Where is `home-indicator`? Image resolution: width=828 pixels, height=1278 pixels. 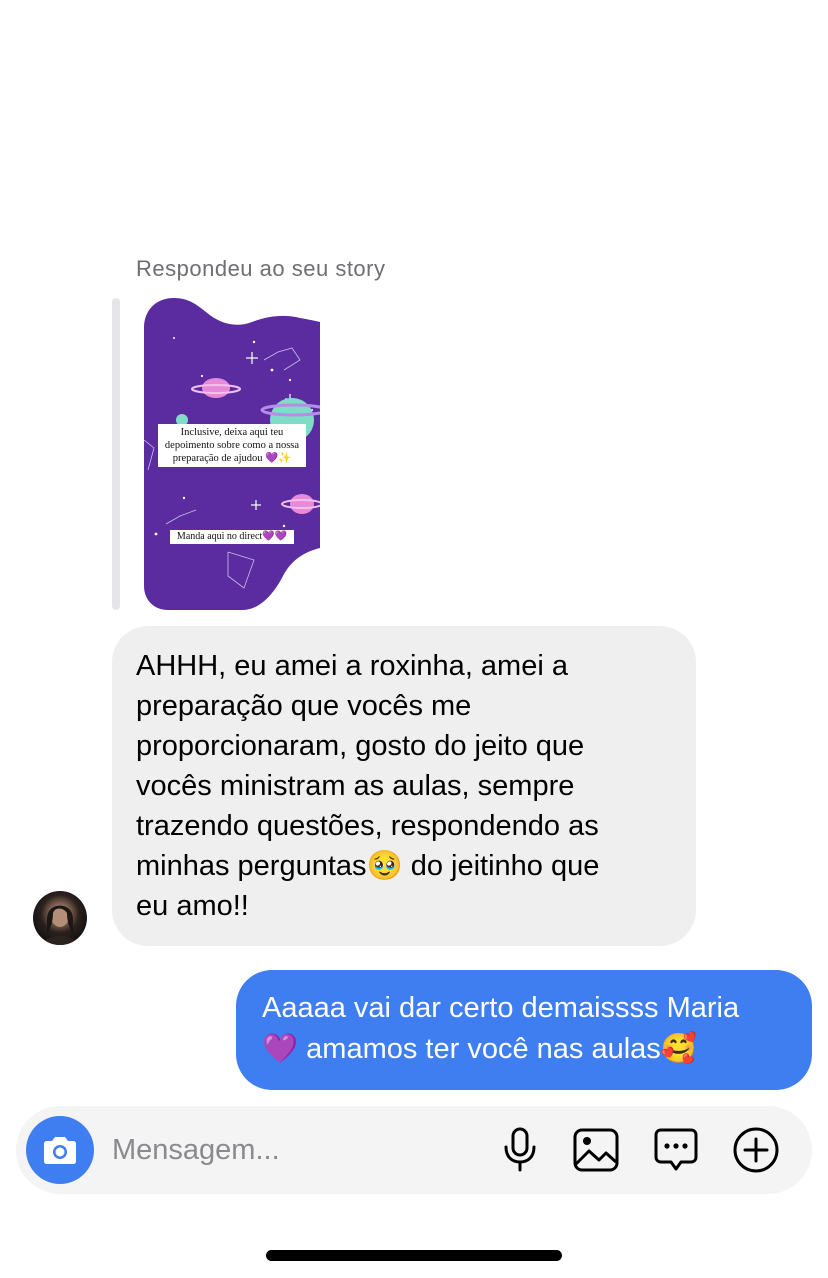
home-indicator is located at coordinates (414, 1255).